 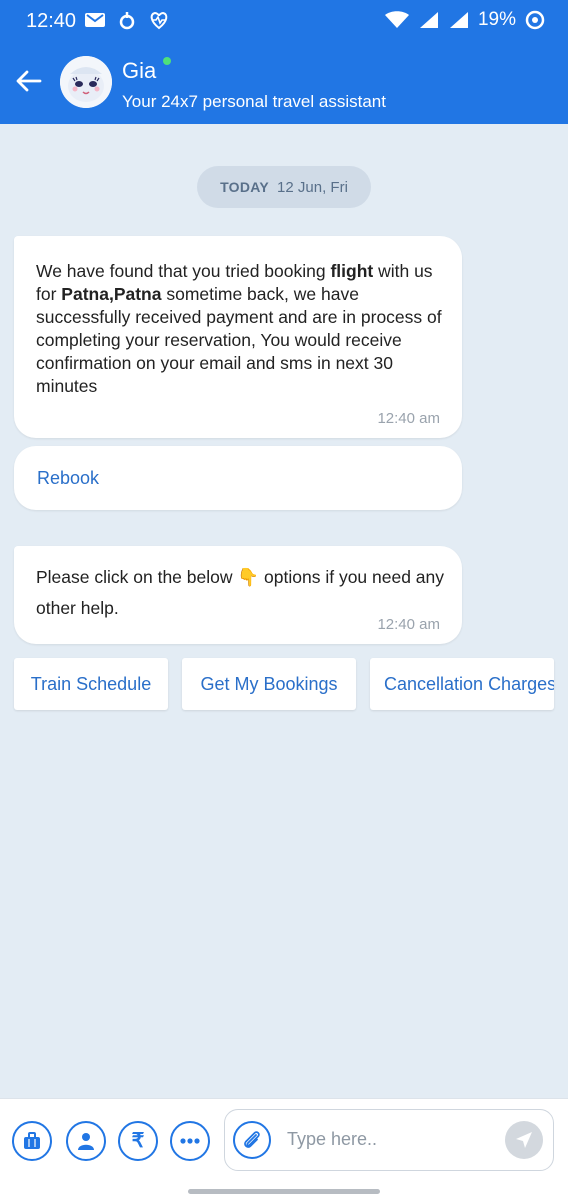 I want to click on rebook-button: Rebook, so click(x=238, y=478).